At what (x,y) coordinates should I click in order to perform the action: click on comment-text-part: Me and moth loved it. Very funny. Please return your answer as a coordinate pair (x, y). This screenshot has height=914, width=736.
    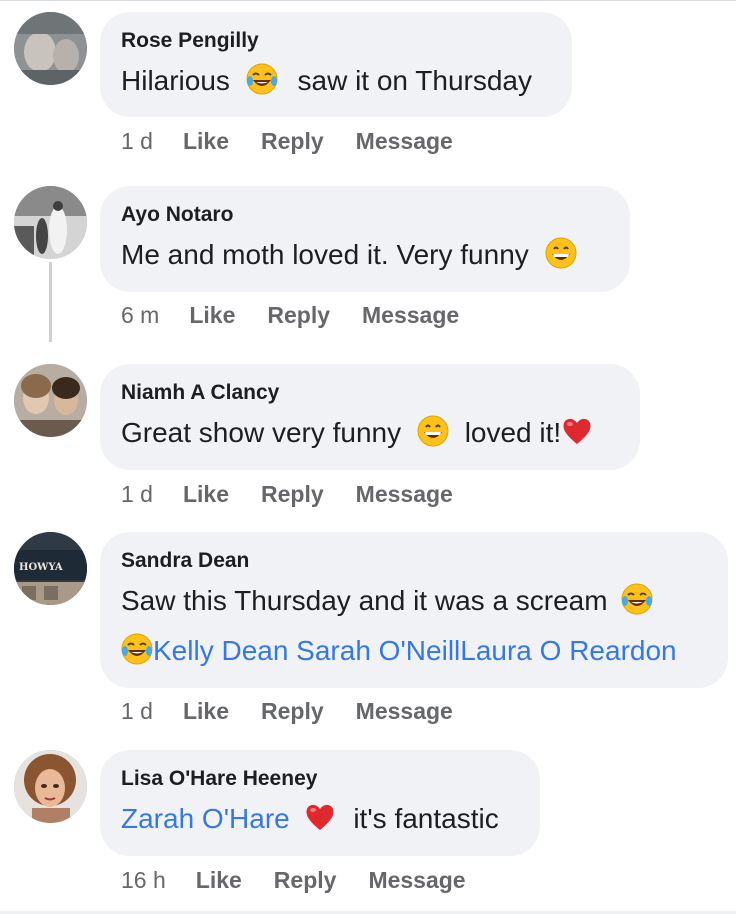
    Looking at the image, I should click on (325, 254).